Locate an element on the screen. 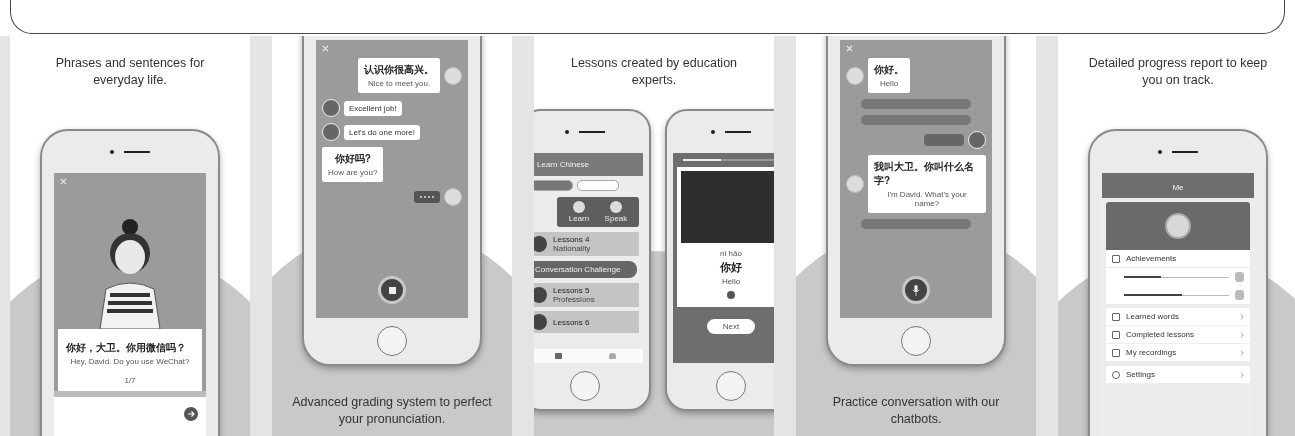  translation: Nice to meet you. is located at coordinates (399, 83).